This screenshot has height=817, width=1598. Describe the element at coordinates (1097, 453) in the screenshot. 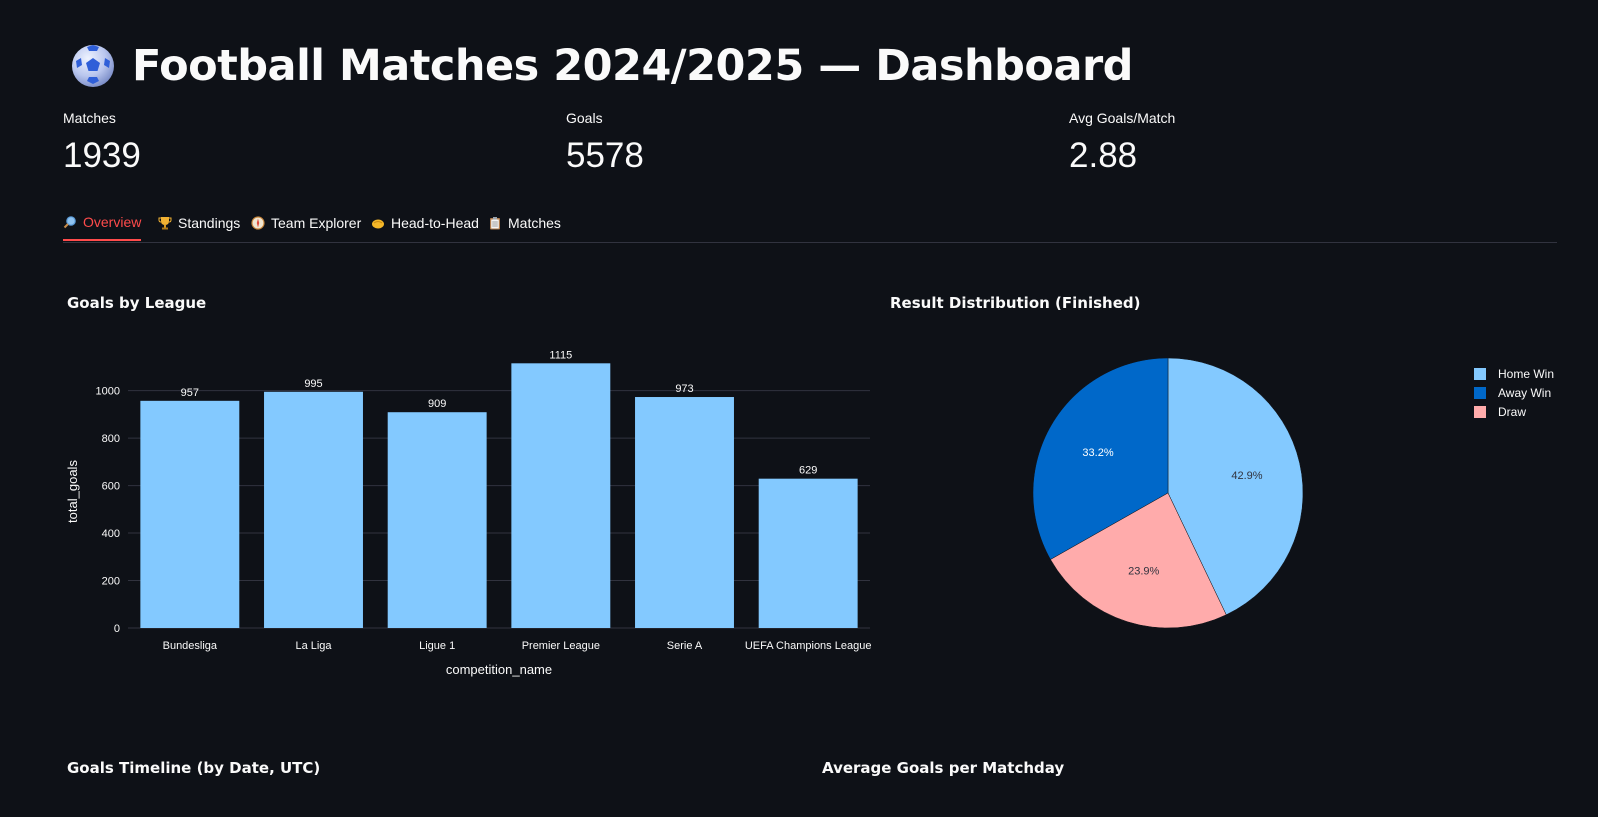

I see `pie-slice-label: 33.2%` at that location.